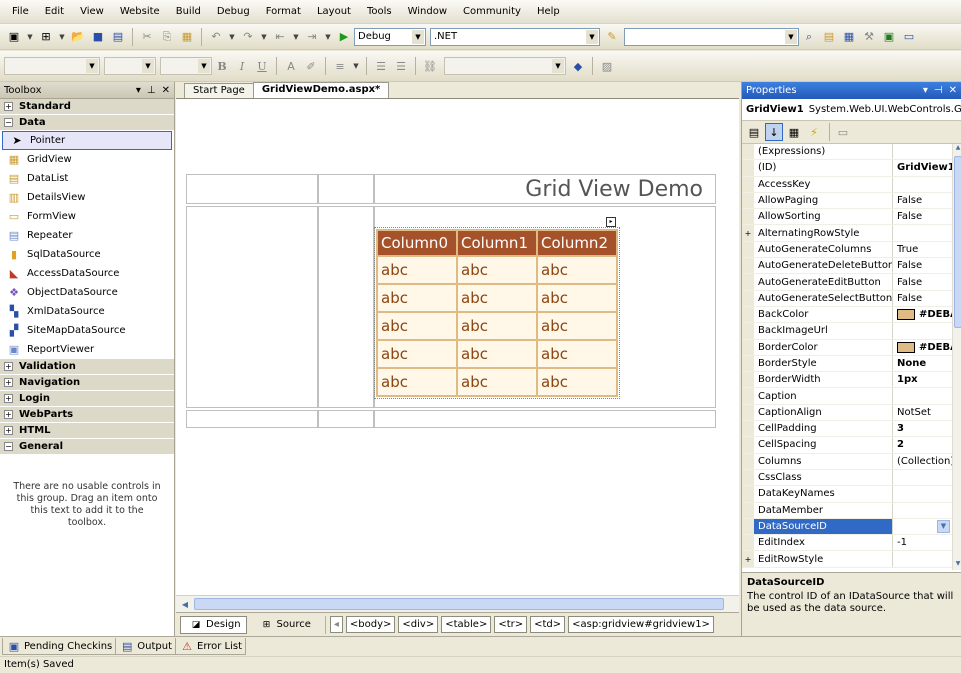  Describe the element at coordinates (147, 37) in the screenshot. I see `cut-icon: ✂` at that location.